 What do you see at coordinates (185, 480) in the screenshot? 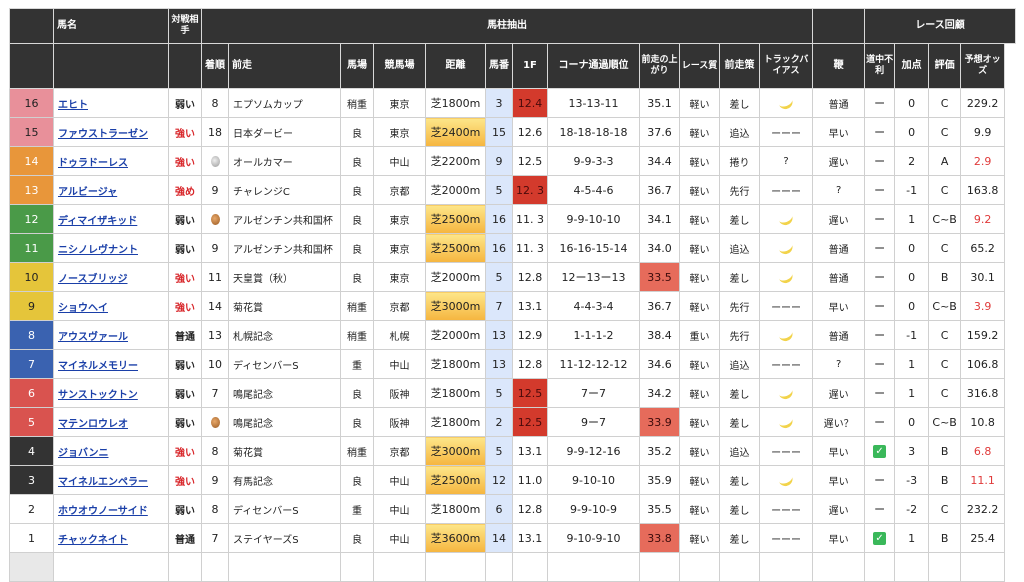
I see `opponent-strength: 強い` at bounding box center [185, 480].